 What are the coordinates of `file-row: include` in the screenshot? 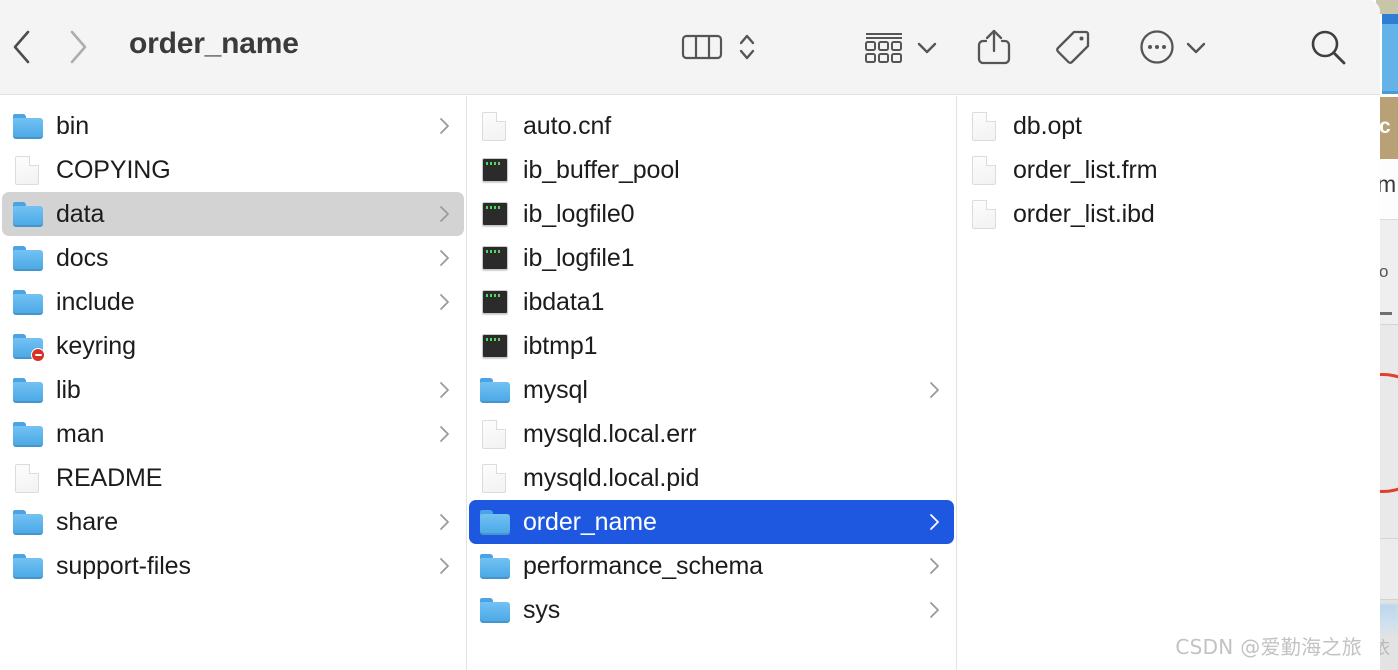 It's located at (233, 302).